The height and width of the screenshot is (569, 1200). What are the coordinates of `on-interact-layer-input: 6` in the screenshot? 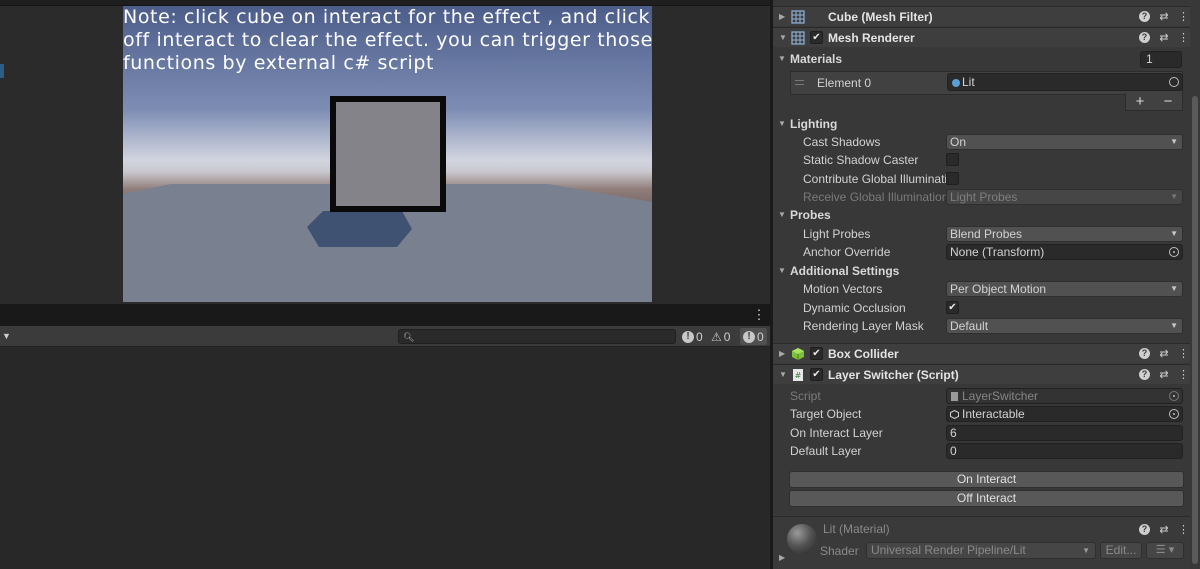 It's located at (1064, 433).